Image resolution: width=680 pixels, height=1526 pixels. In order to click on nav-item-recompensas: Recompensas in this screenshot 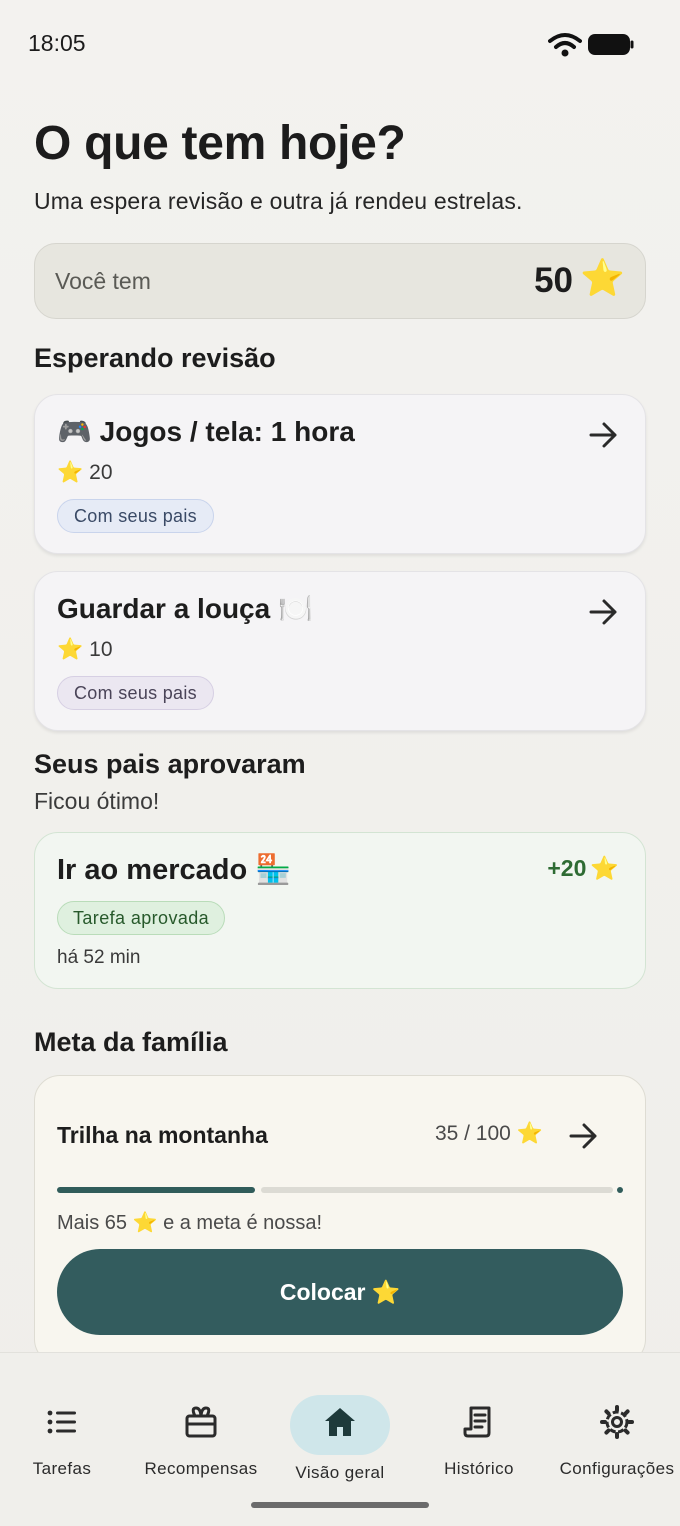, I will do `click(201, 1428)`.